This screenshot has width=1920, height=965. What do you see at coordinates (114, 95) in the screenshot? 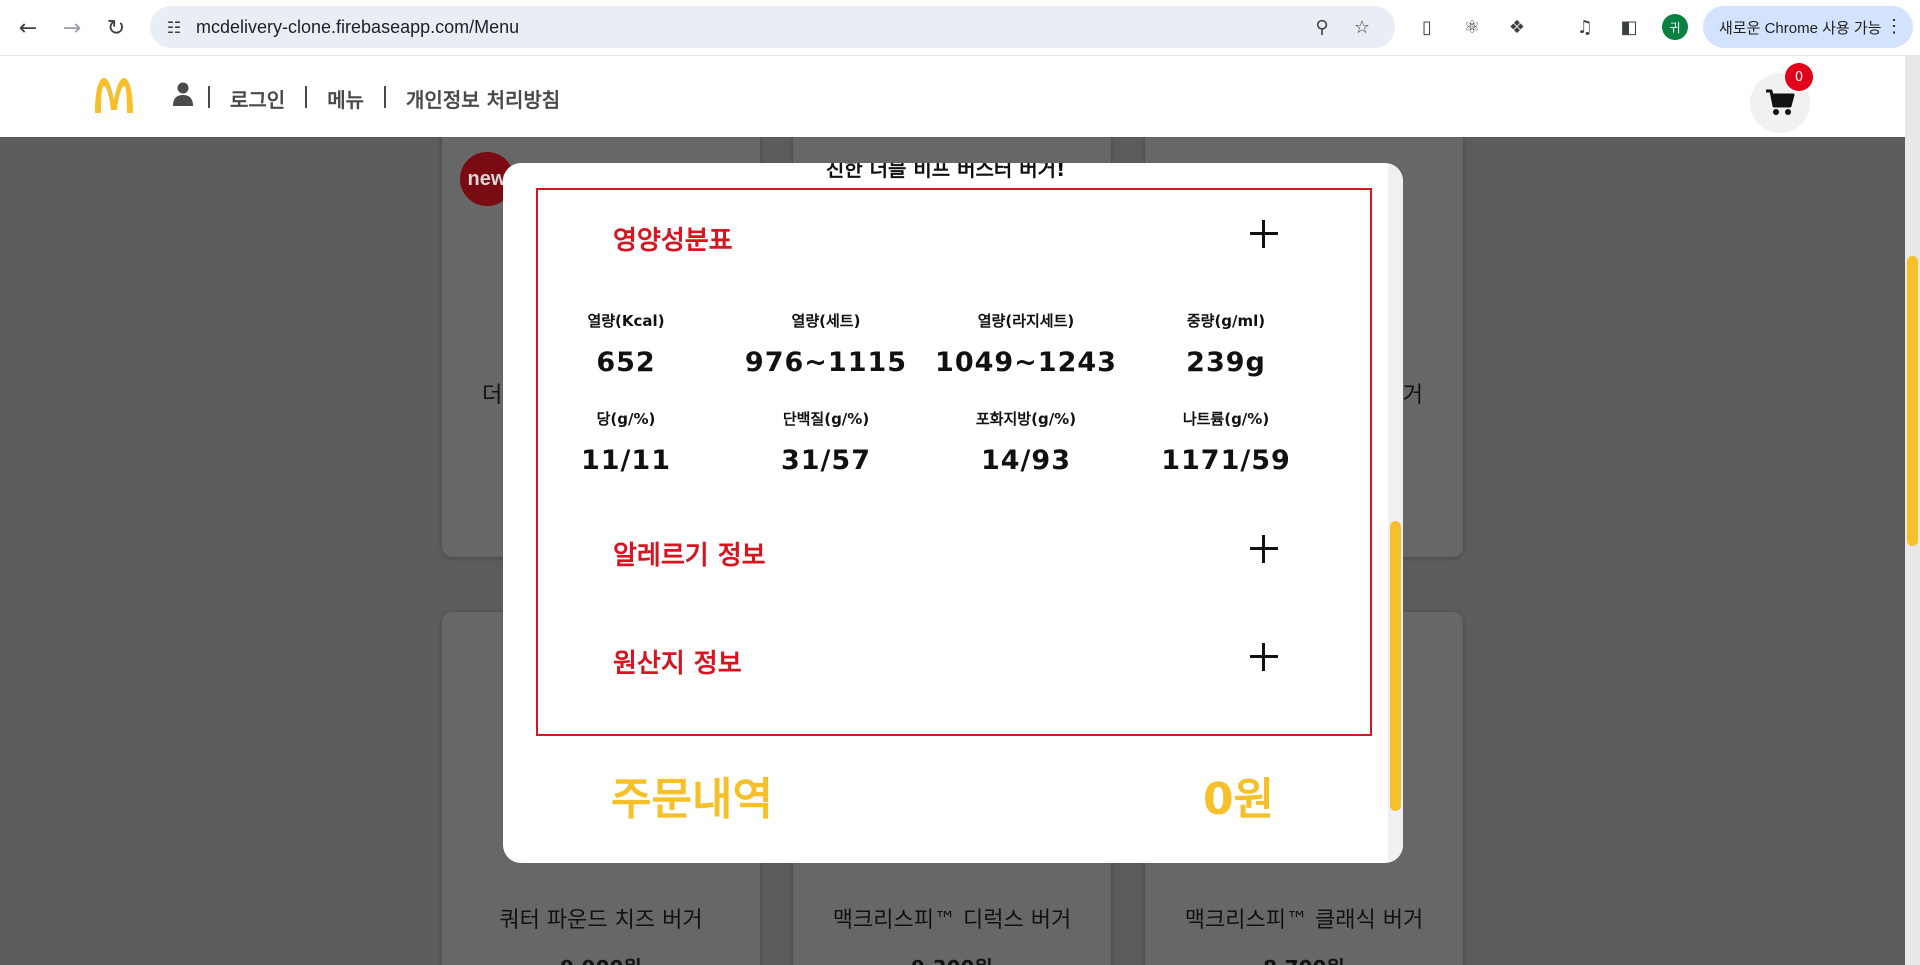
I see `mcdonalds-logo-icon` at bounding box center [114, 95].